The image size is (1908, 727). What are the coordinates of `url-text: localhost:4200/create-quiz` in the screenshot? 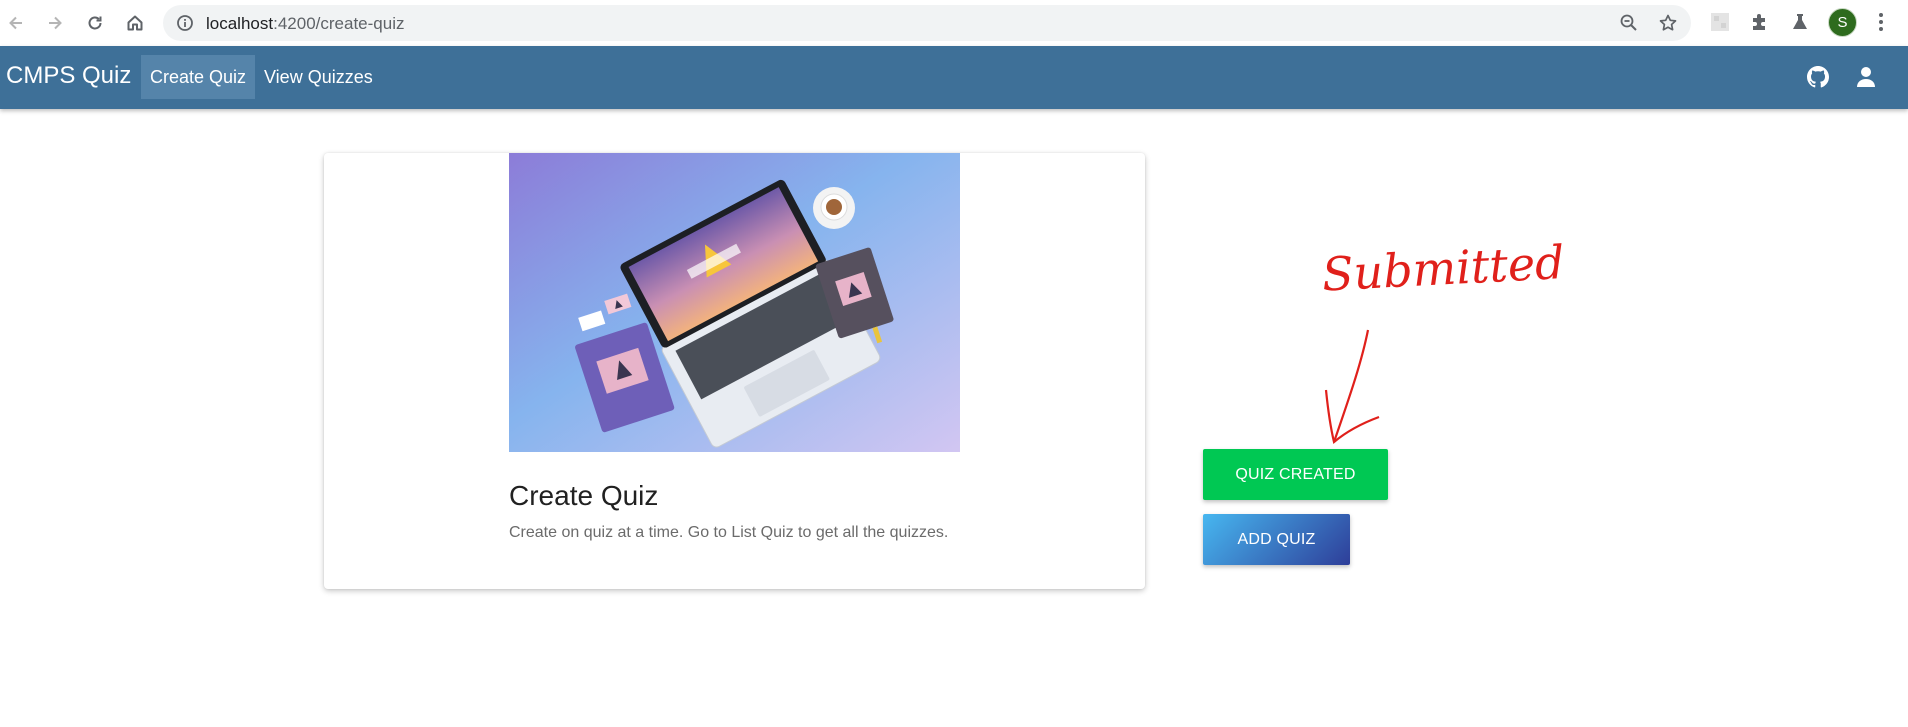 It's located at (305, 24).